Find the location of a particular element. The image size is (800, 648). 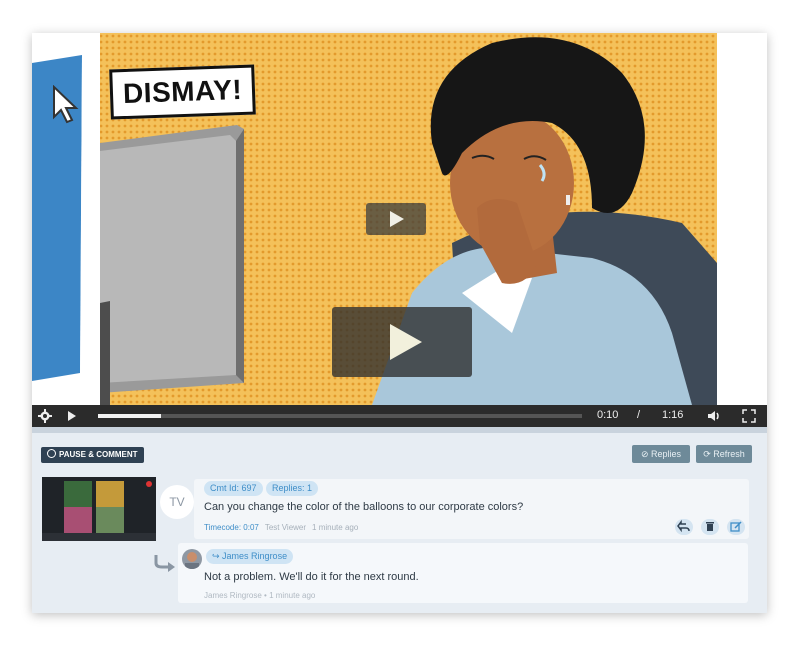

reply-thread-arrow-icon is located at coordinates (164, 563).